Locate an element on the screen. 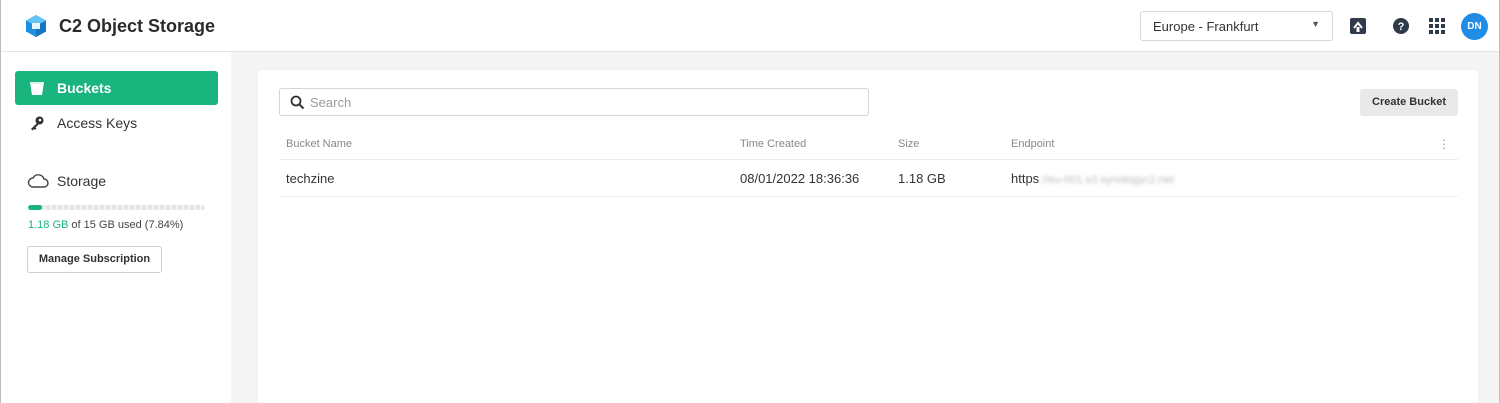  storage-usage-text: 1.18 GB of 15 GB used (7.84%) is located at coordinates (105, 225).